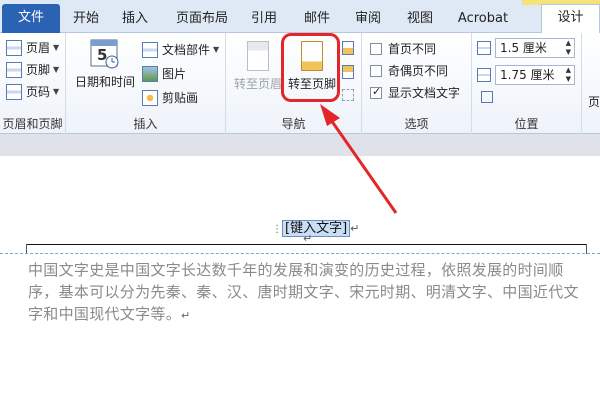 The height and width of the screenshot is (400, 600). What do you see at coordinates (484, 48) in the screenshot?
I see `header-position-icon` at bounding box center [484, 48].